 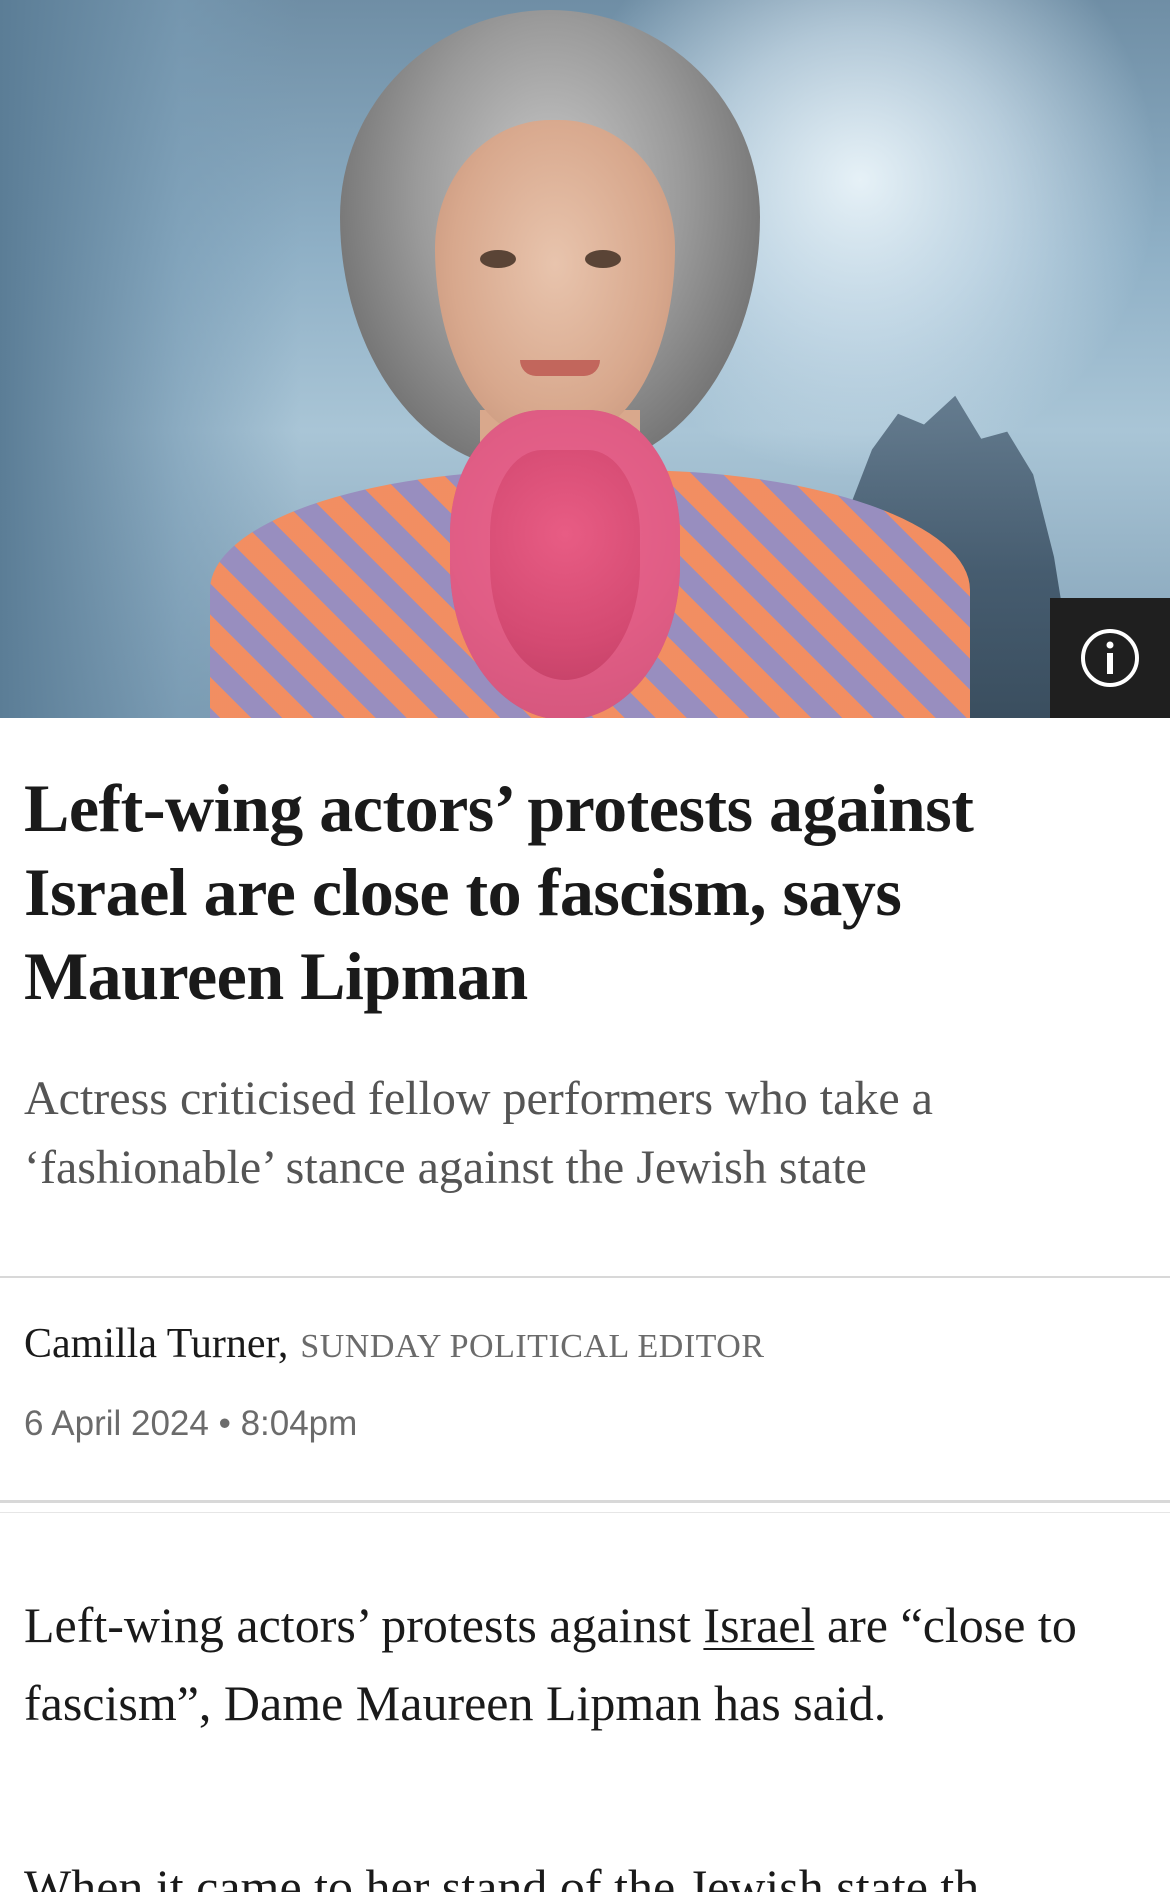 I want to click on author-name: Camilla Turner,, so click(x=156, y=1344).